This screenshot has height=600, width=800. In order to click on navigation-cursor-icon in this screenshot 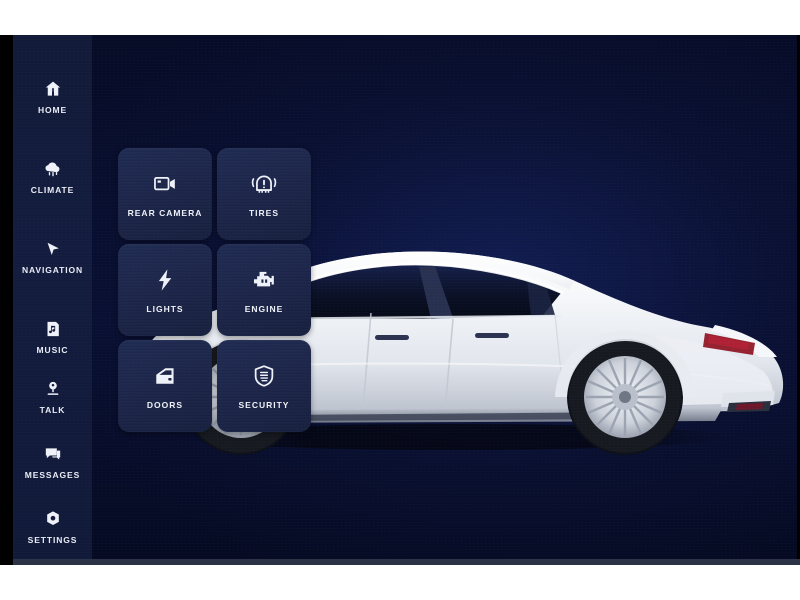, I will do `click(53, 249)`.